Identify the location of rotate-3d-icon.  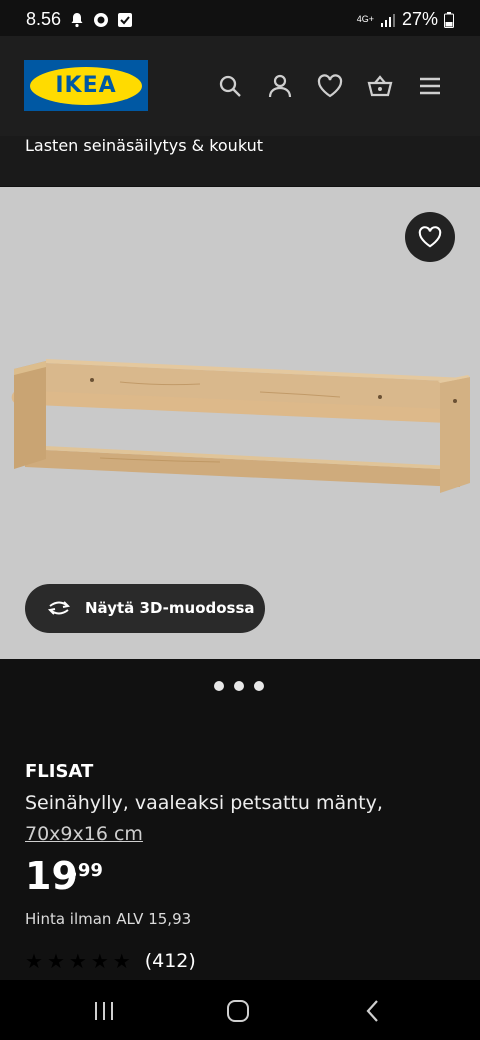
(59, 608).